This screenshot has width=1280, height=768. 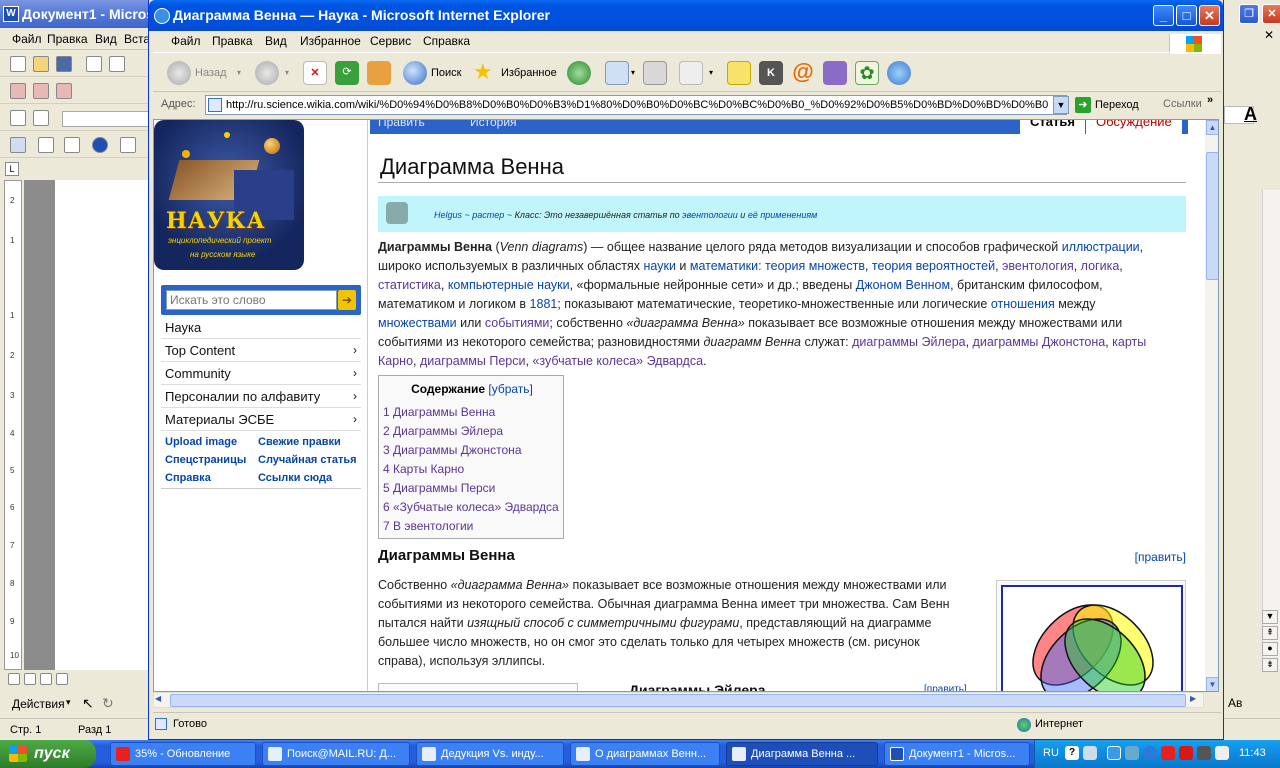 I want to click on refresh-icon: ⟳, so click(x=347, y=73).